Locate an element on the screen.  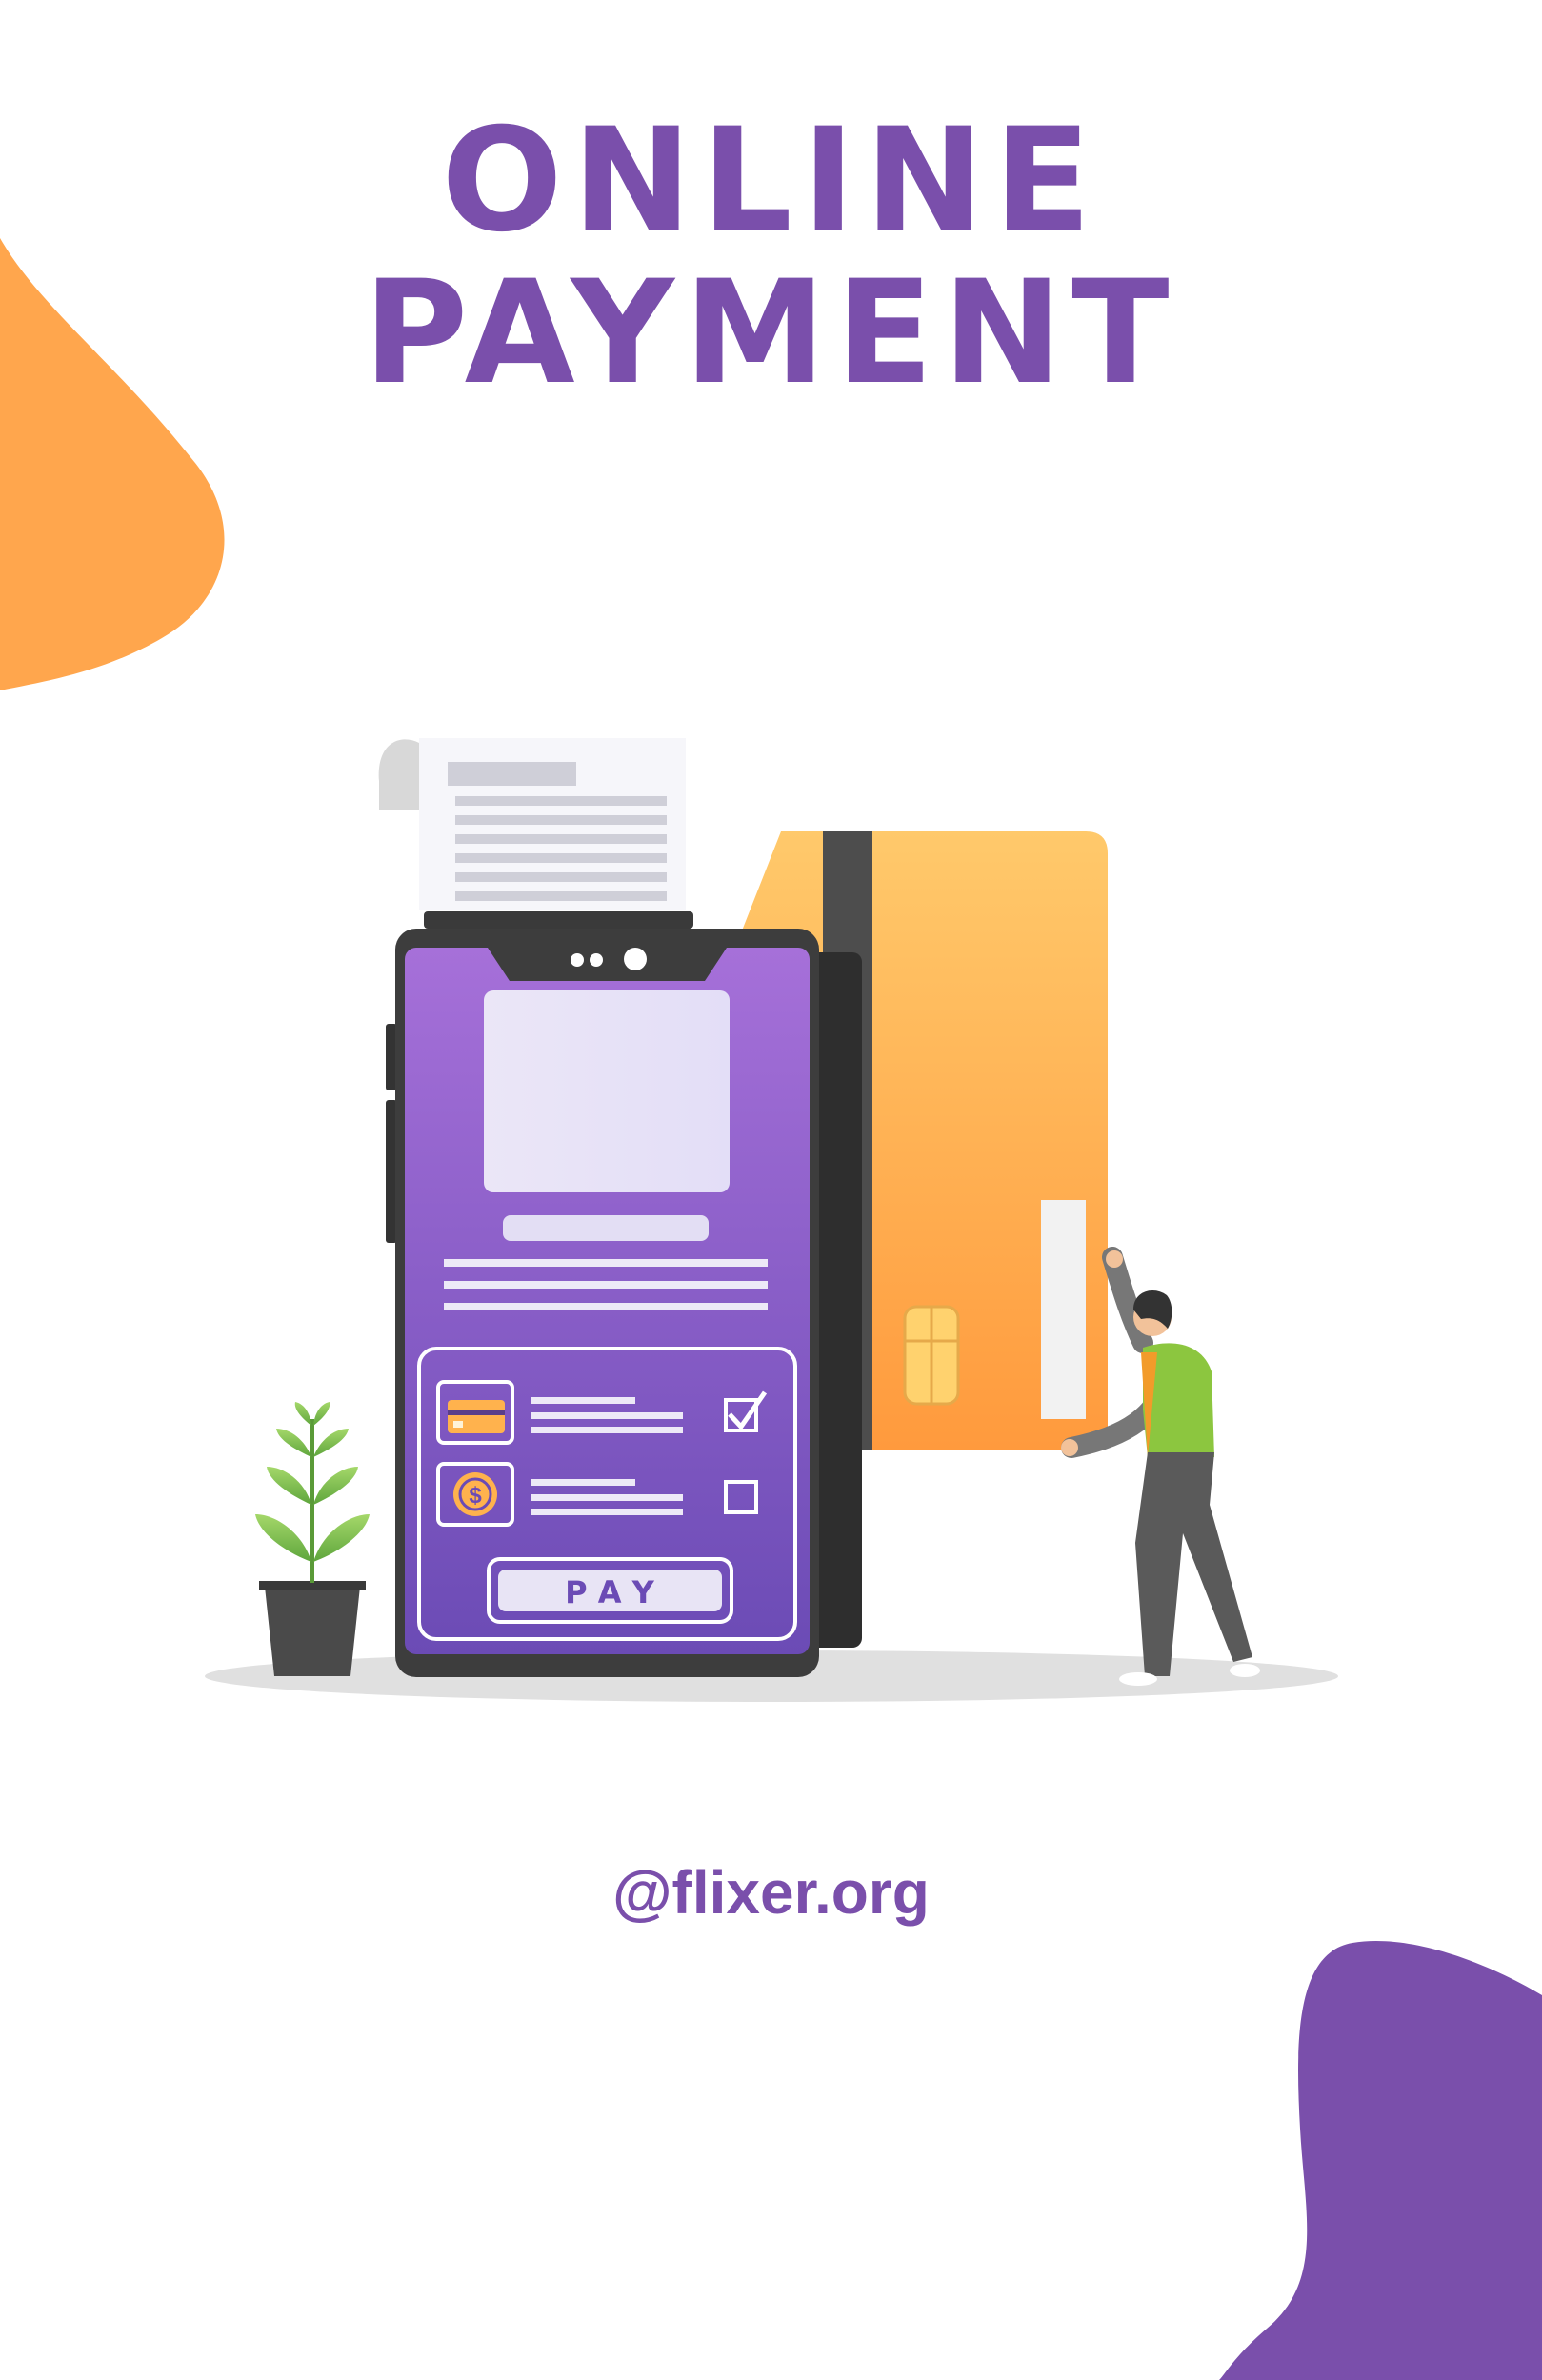
pay-button-label: P A Y is located at coordinates (610, 1592).